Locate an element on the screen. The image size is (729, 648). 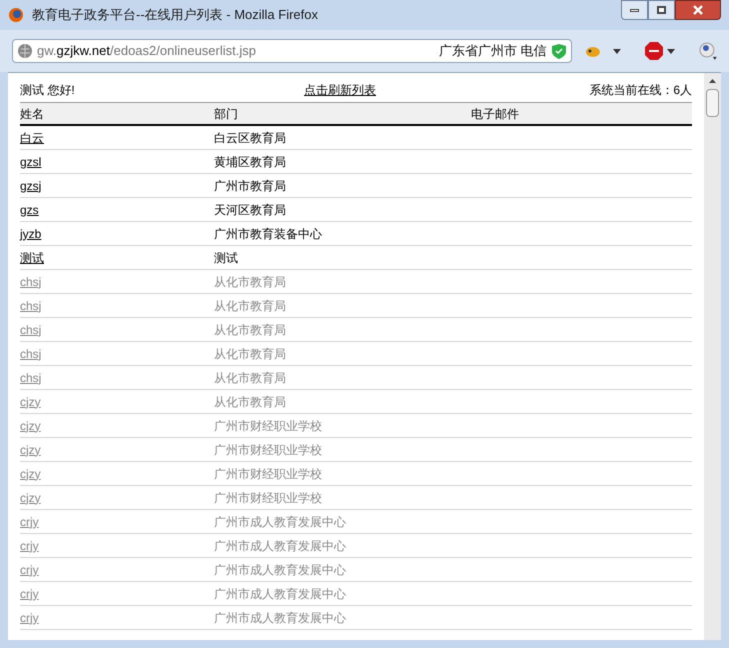
browser-logo-icon is located at coordinates (16, 15).